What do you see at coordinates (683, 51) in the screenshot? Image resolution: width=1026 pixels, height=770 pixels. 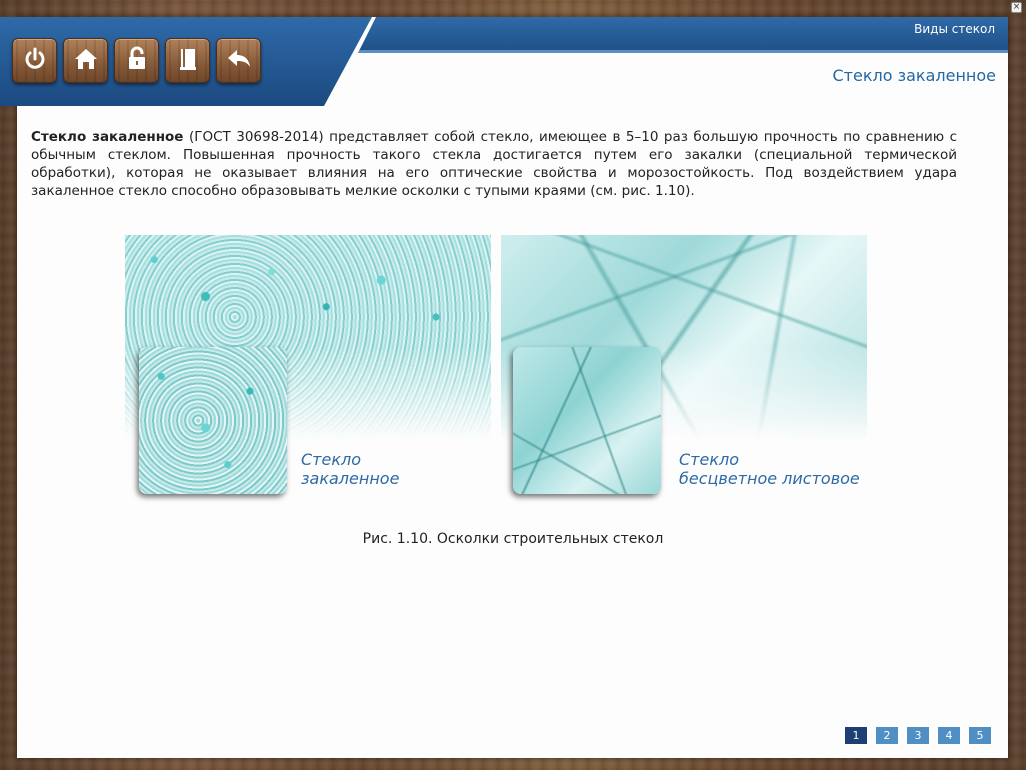 I see `header-divider` at bounding box center [683, 51].